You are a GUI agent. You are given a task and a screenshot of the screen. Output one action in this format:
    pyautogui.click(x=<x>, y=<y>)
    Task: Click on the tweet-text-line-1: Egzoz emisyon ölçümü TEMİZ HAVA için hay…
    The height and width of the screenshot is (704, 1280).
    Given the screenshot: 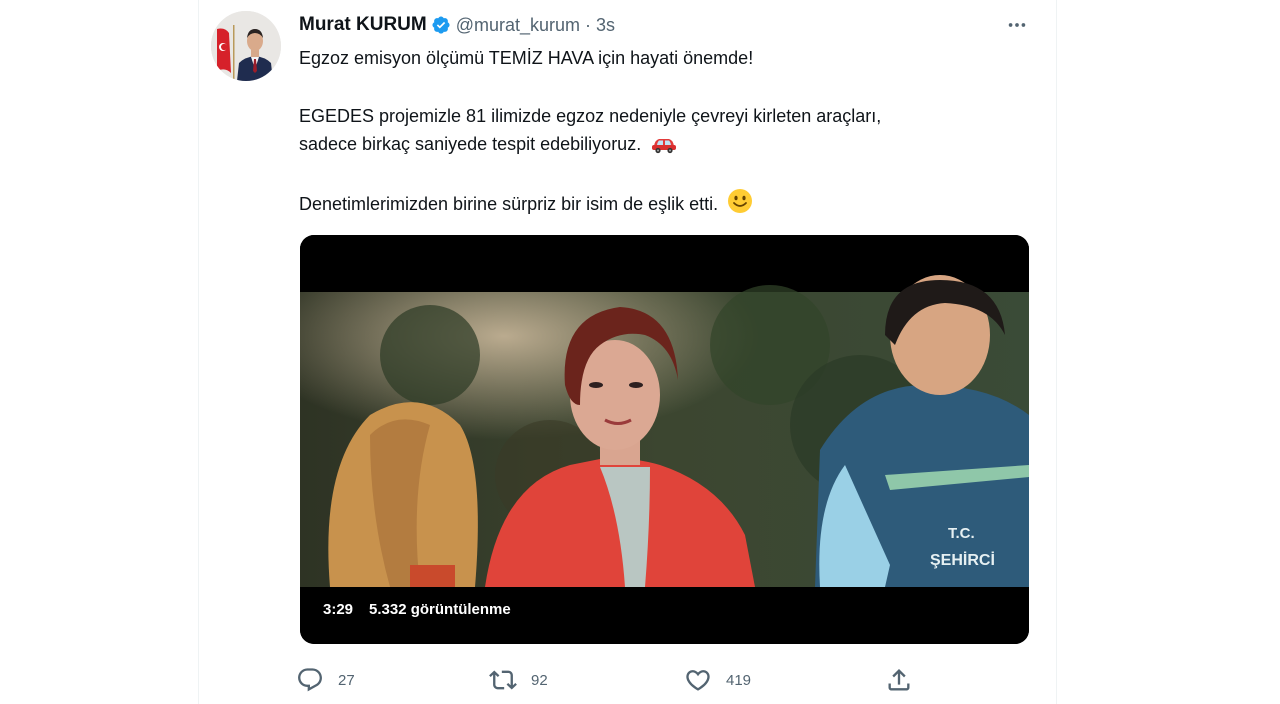 What is the action you would take?
    pyautogui.click(x=526, y=58)
    